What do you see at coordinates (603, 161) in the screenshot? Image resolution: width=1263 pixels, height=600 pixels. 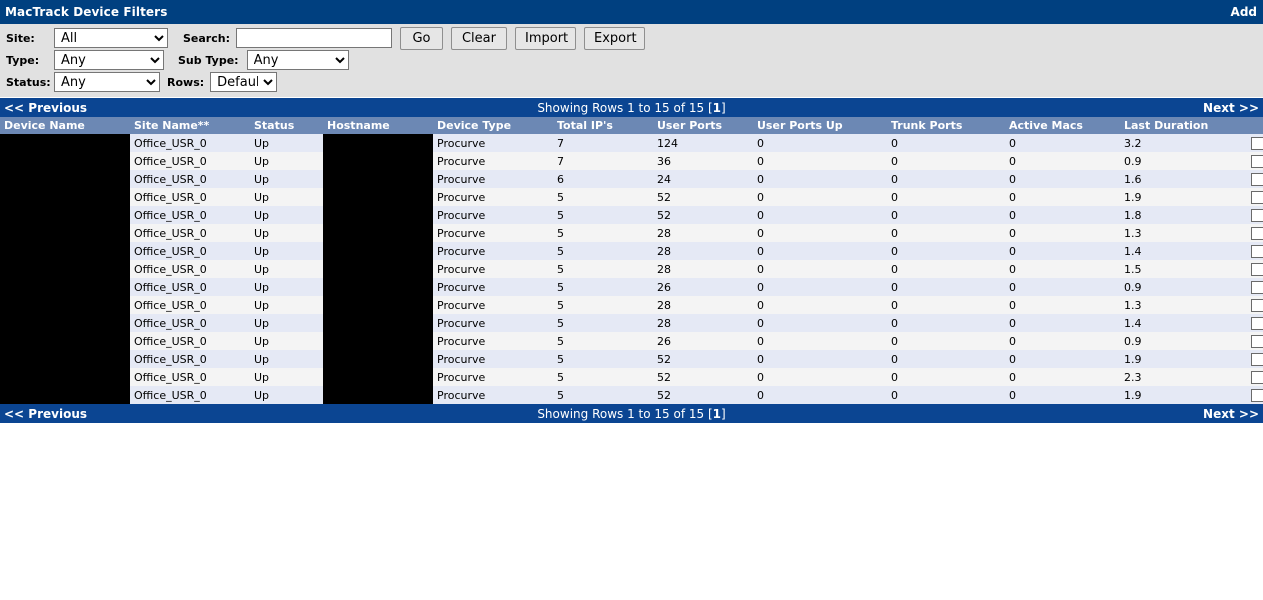 I see `cell-total-ips: 7` at bounding box center [603, 161].